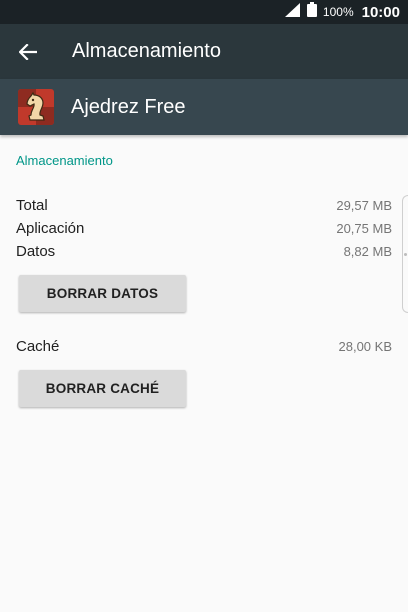 The height and width of the screenshot is (612, 408). I want to click on clear-data-button: BORRAR DATOS, so click(102, 293).